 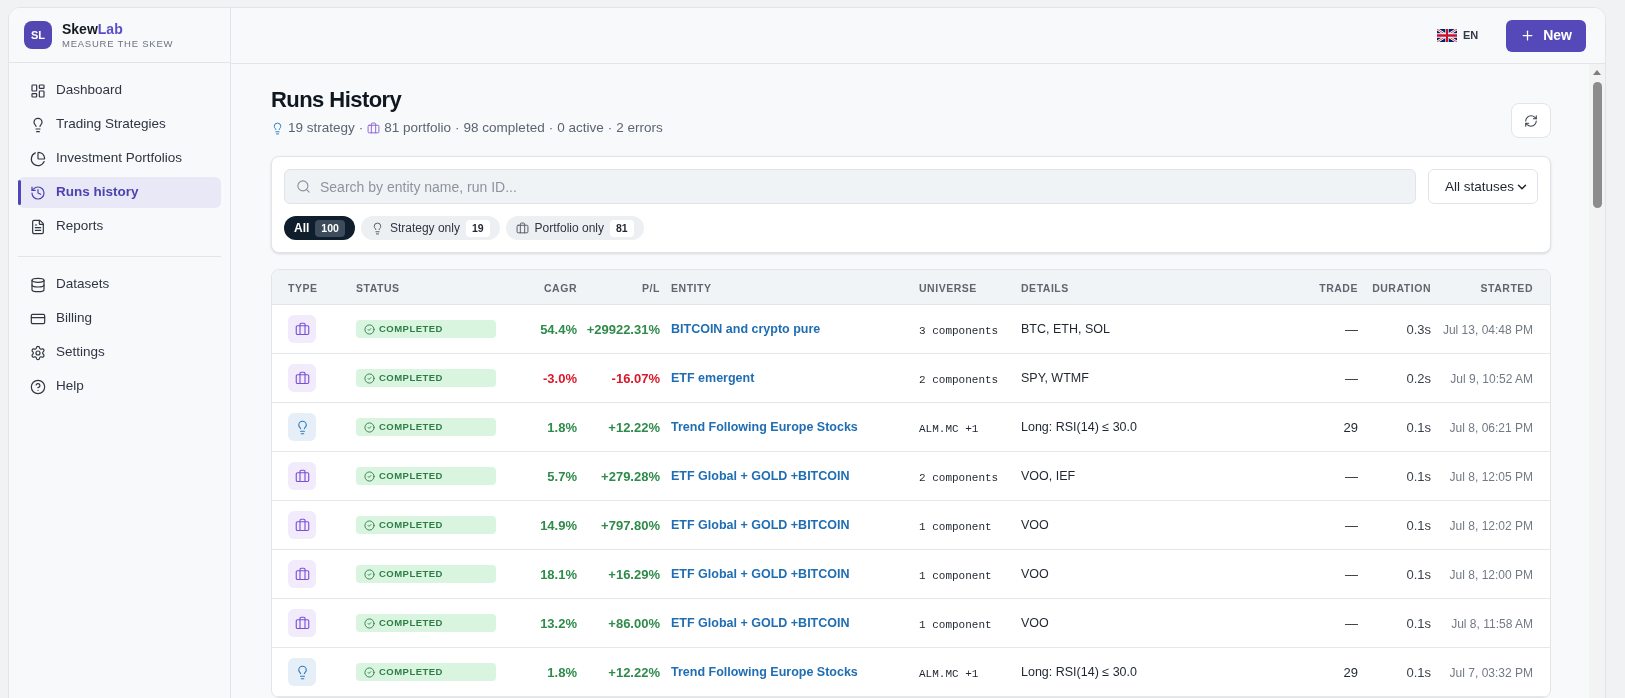 I want to click on search-icon, so click(x=303, y=187).